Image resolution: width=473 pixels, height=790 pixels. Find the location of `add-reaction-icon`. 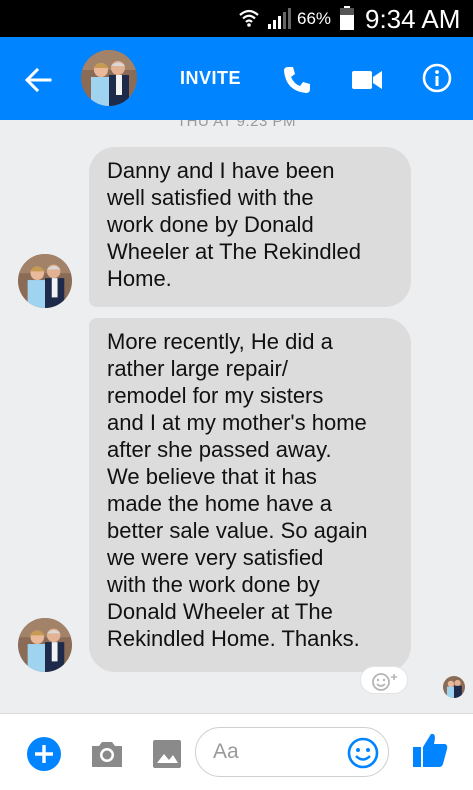

add-reaction-icon is located at coordinates (384, 682).